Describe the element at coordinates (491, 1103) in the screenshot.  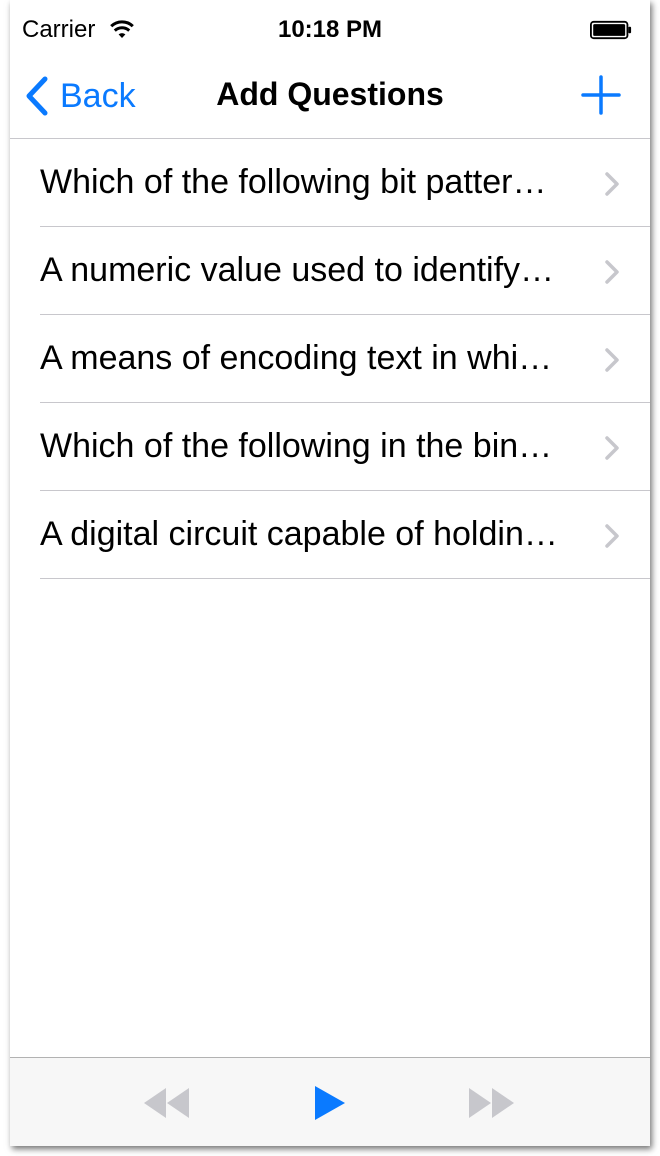
I see `fast-forward-icon` at that location.